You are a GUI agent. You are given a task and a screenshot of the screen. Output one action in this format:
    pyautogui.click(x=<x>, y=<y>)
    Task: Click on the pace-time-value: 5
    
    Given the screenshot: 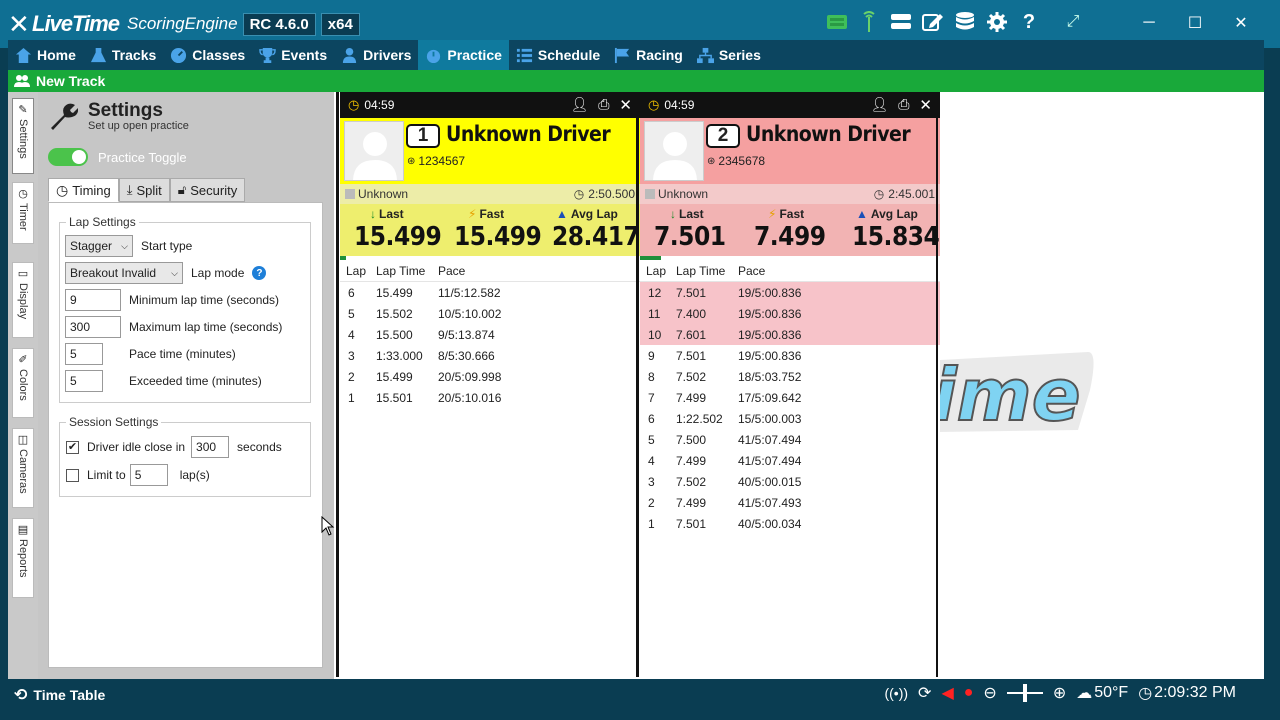 What is the action you would take?
    pyautogui.click(x=73, y=354)
    